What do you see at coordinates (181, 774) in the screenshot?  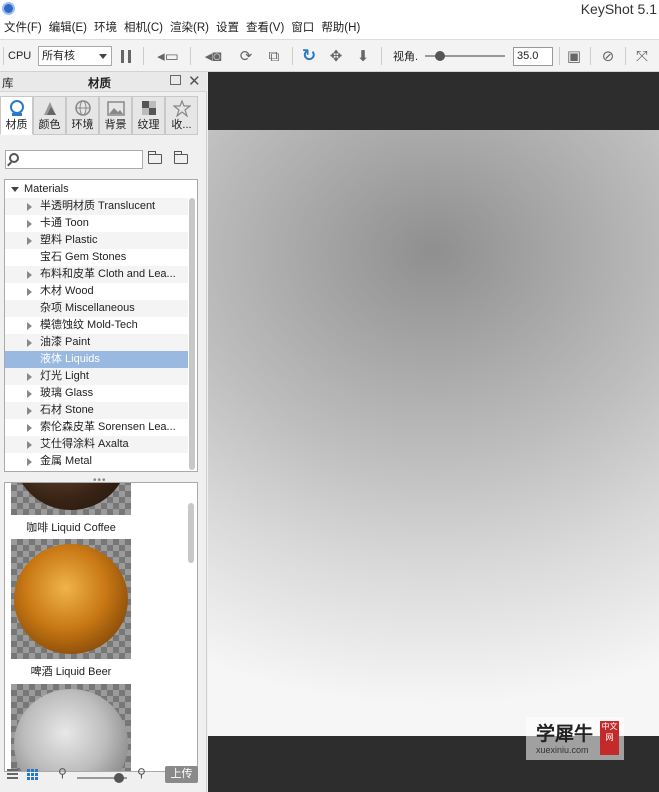 I see `upload-button: 上传` at bounding box center [181, 774].